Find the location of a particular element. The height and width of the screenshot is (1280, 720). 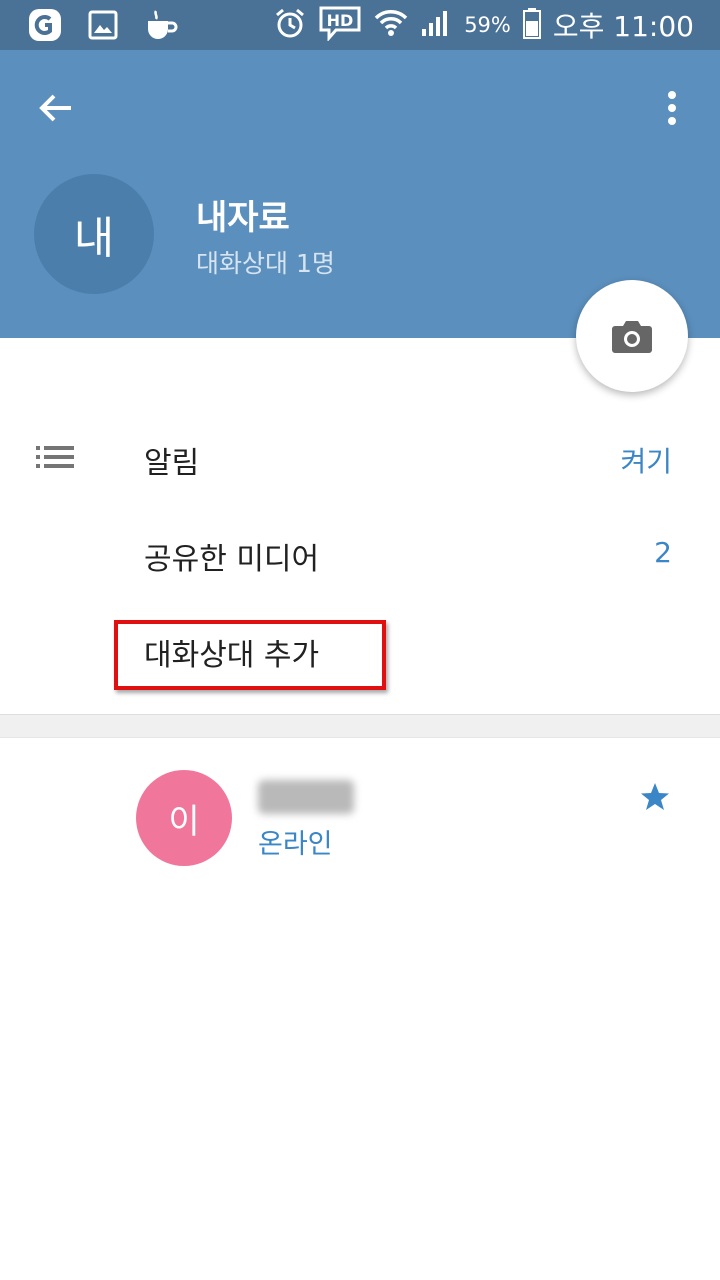

coffee-icon is located at coordinates (161, 27).